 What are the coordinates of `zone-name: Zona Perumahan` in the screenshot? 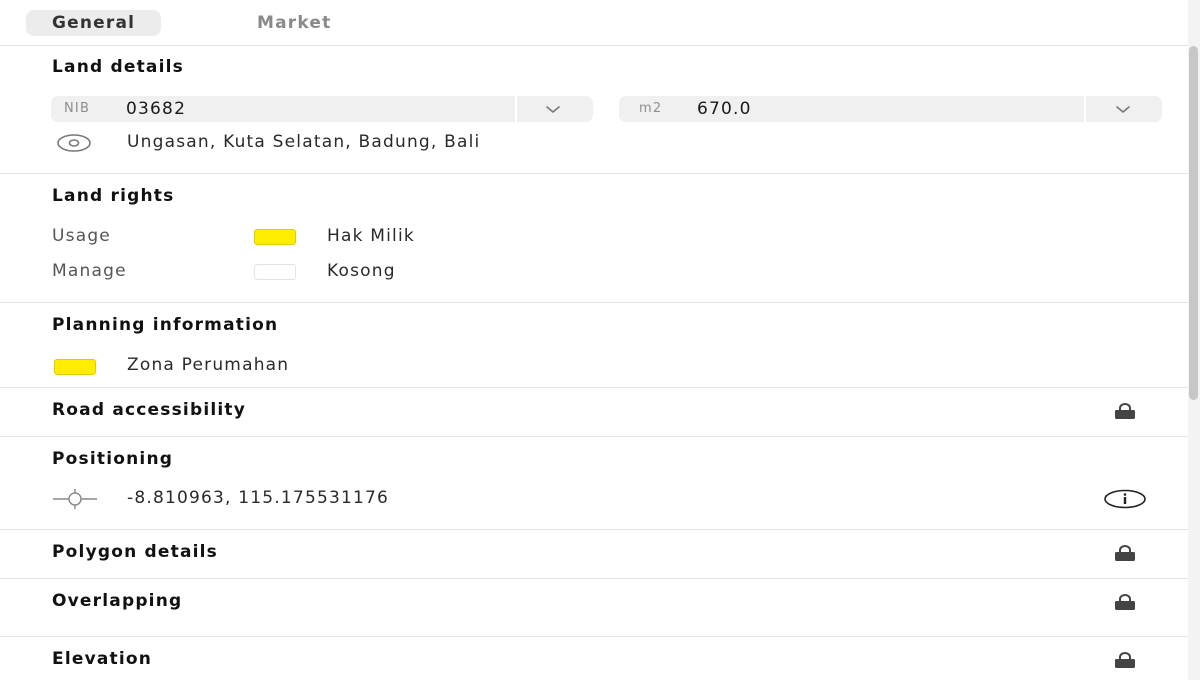 It's located at (208, 365).